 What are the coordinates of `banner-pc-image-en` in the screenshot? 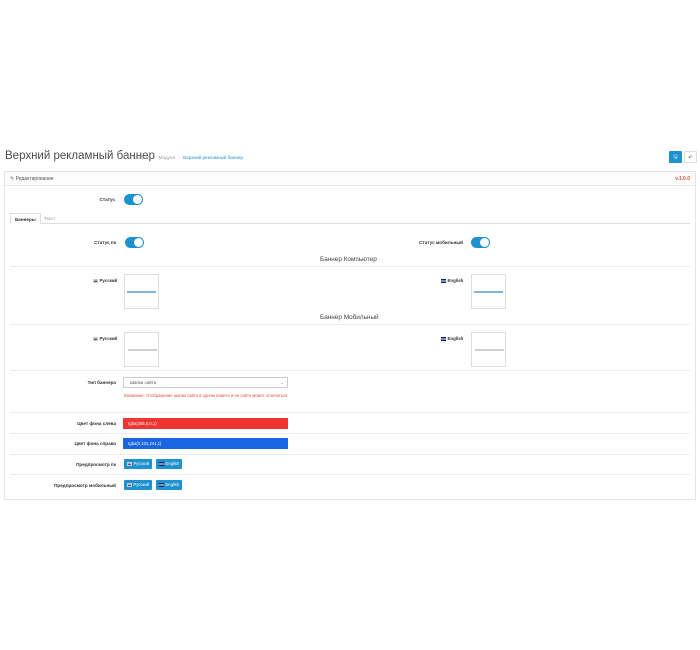 It's located at (488, 291).